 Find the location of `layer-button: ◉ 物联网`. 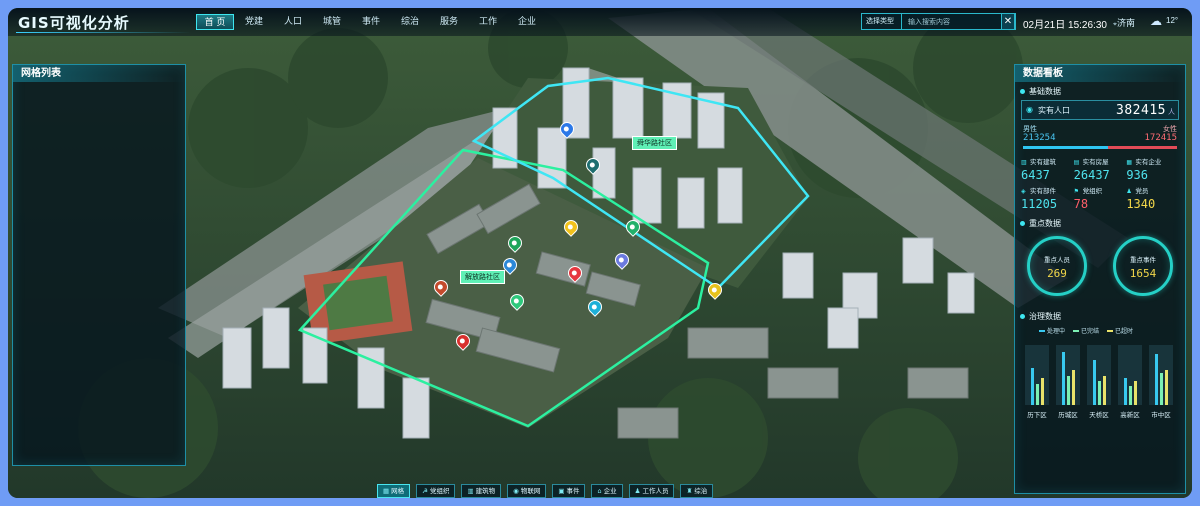

layer-button: ◉ 物联网 is located at coordinates (527, 491).